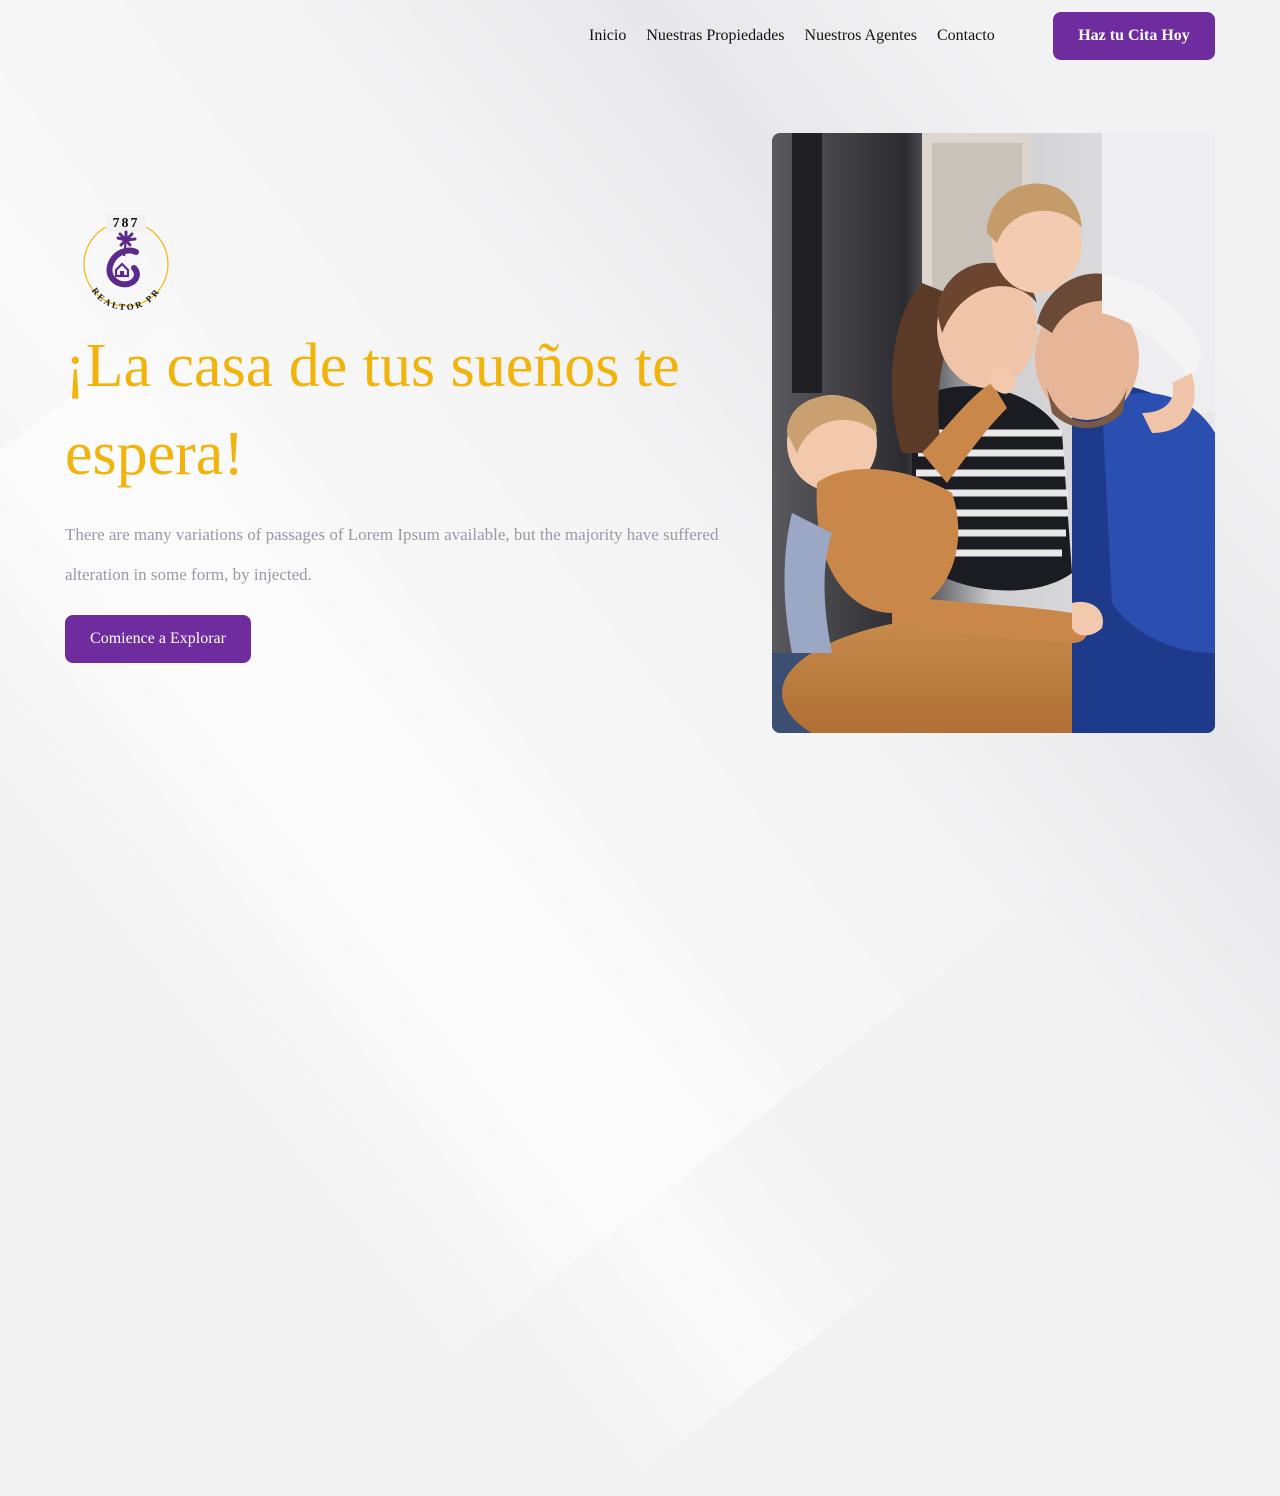 This screenshot has width=1280, height=1496. What do you see at coordinates (1134, 36) in the screenshot?
I see `appointment-button: Haz tu Cita Hoy` at bounding box center [1134, 36].